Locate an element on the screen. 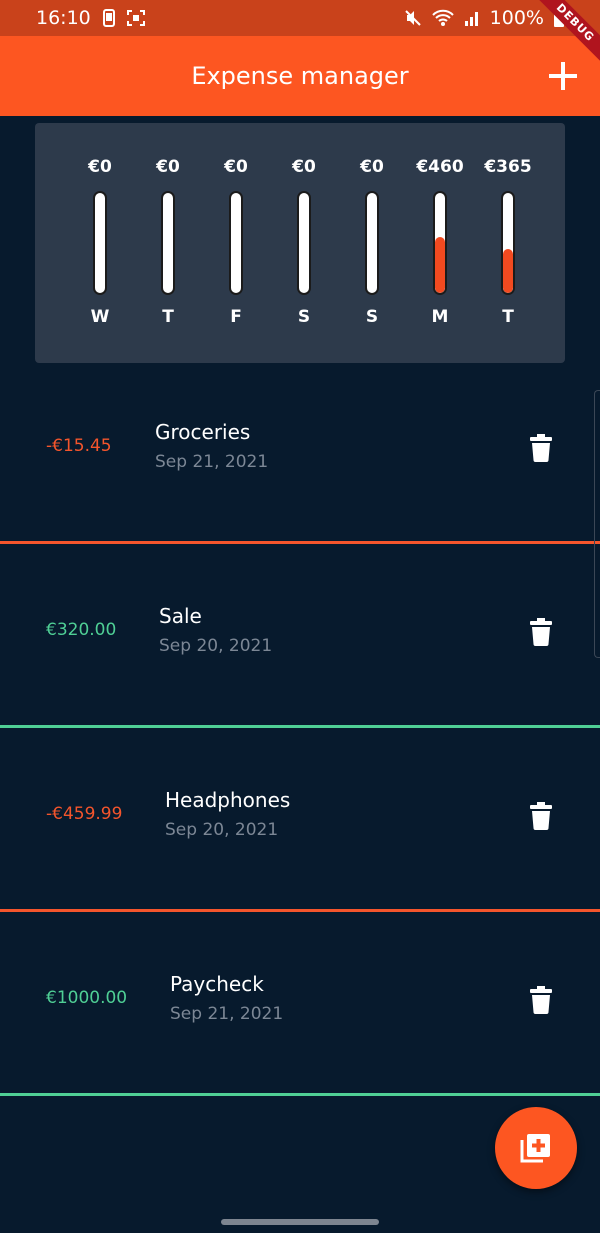 The image size is (600, 1233). add-transaction-button is located at coordinates (563, 76).